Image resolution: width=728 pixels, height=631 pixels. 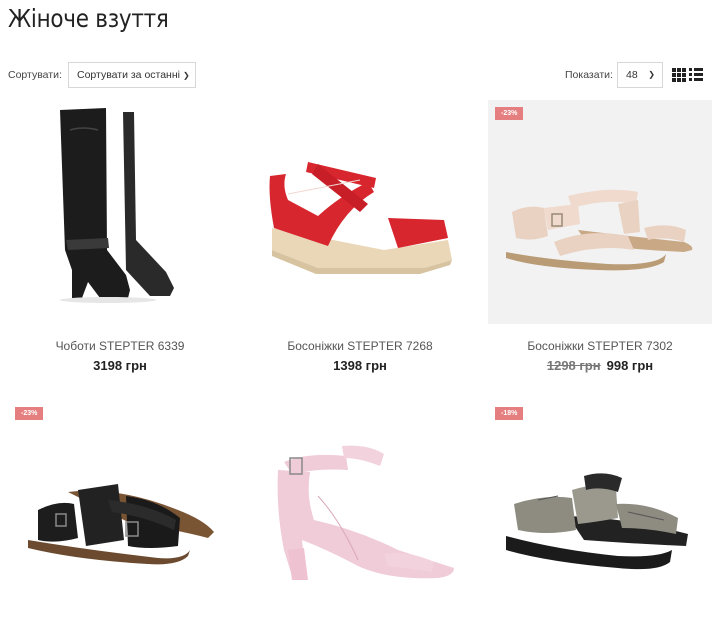 I want to click on product-image: -18%, so click(x=600, y=512).